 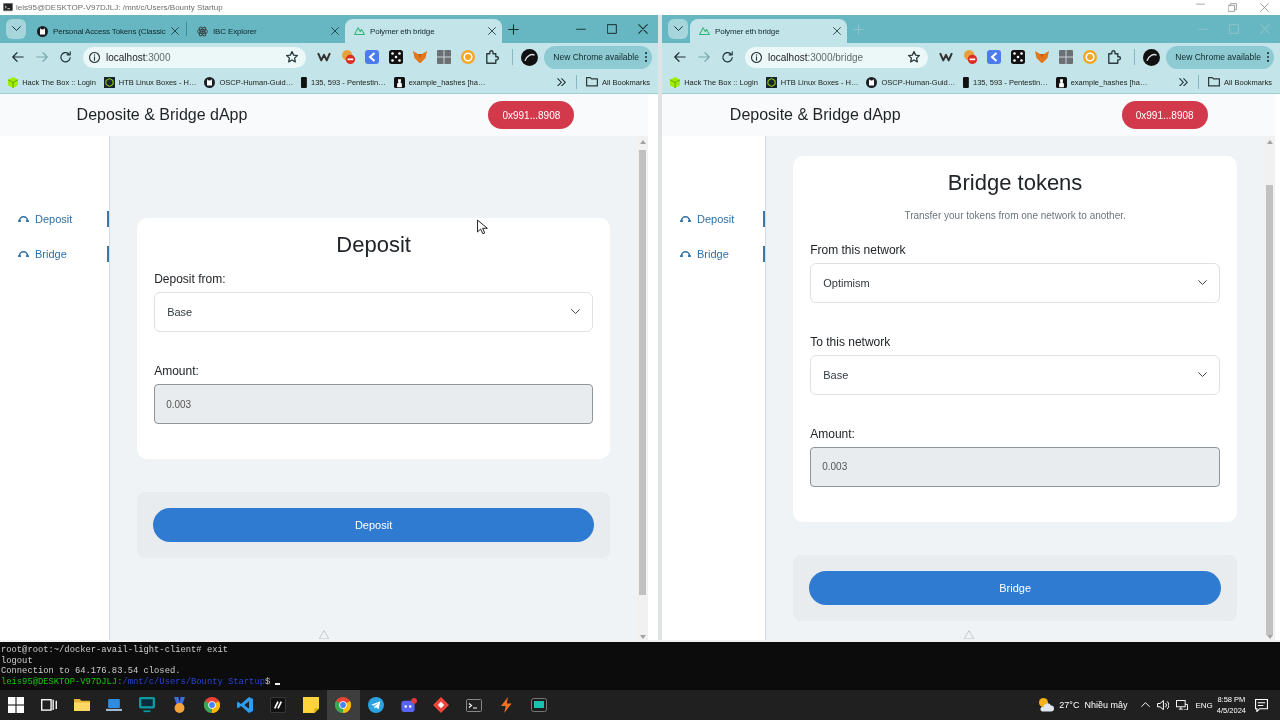 I want to click on diamond-icon, so click(x=441, y=705).